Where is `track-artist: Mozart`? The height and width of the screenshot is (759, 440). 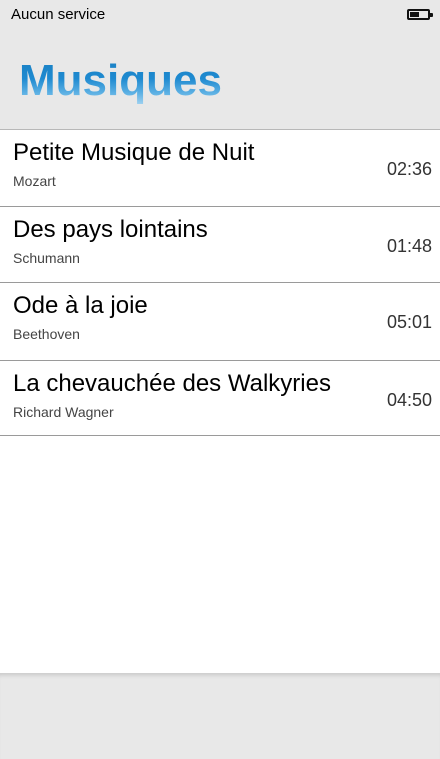
track-artist: Mozart is located at coordinates (34, 181).